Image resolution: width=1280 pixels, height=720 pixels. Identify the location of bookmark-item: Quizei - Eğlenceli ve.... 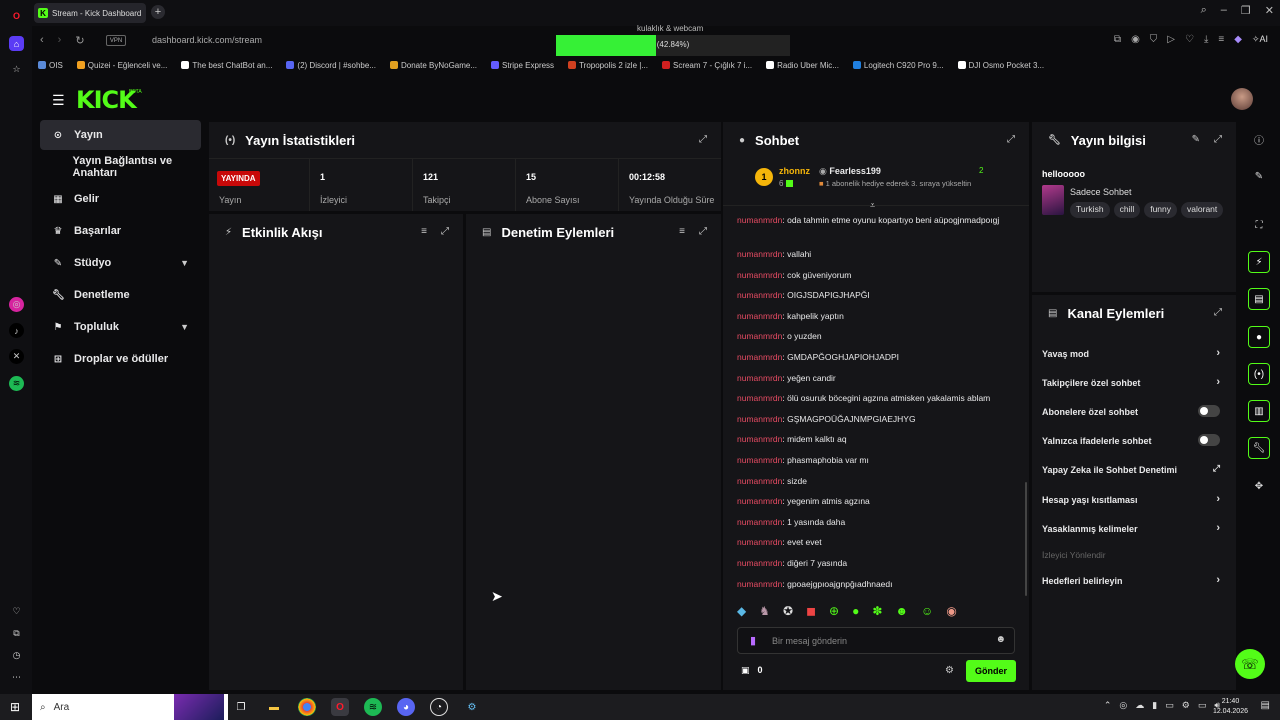
(121, 65).